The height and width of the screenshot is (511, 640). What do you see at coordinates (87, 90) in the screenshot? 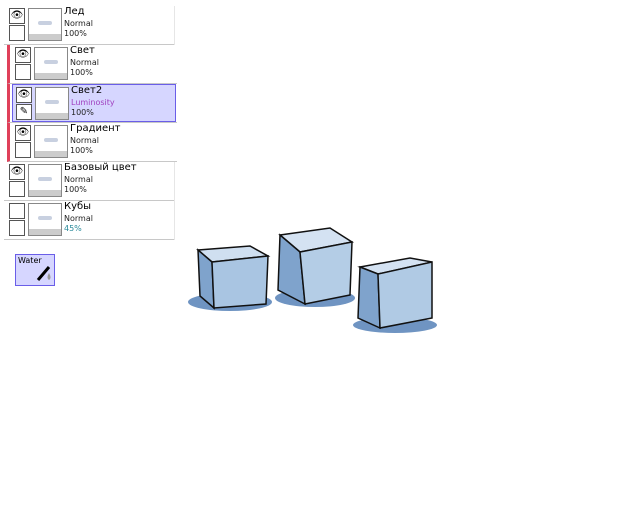
I see `layer-name: Свет2` at bounding box center [87, 90].